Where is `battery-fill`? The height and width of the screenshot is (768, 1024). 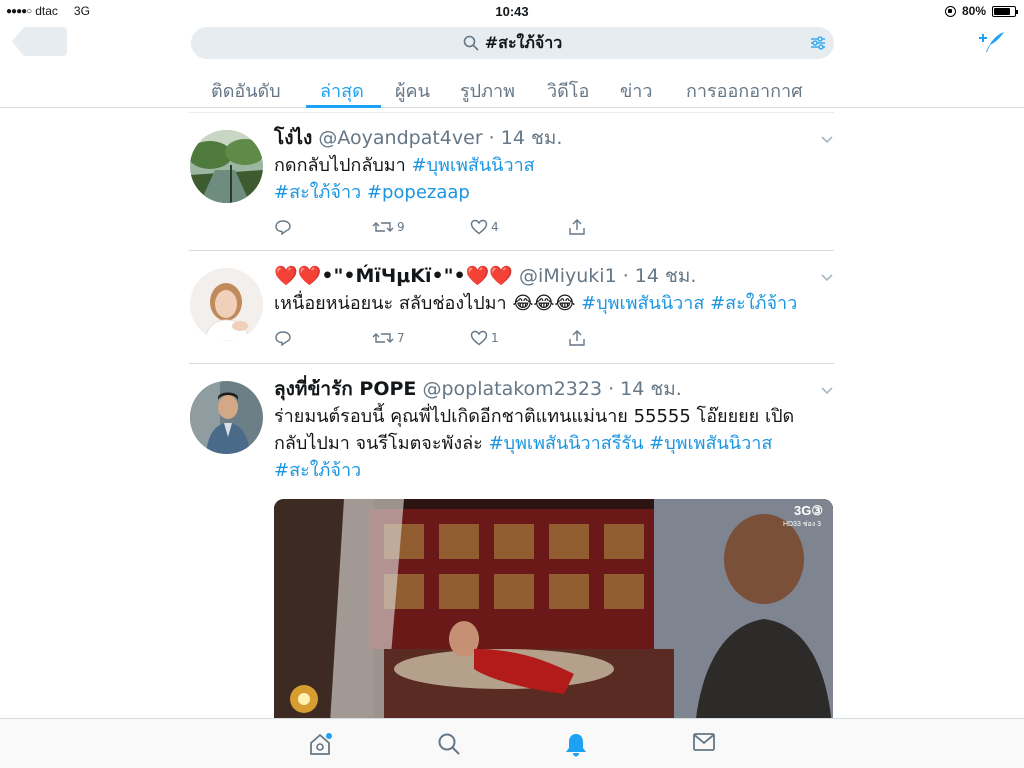 battery-fill is located at coordinates (1002, 11).